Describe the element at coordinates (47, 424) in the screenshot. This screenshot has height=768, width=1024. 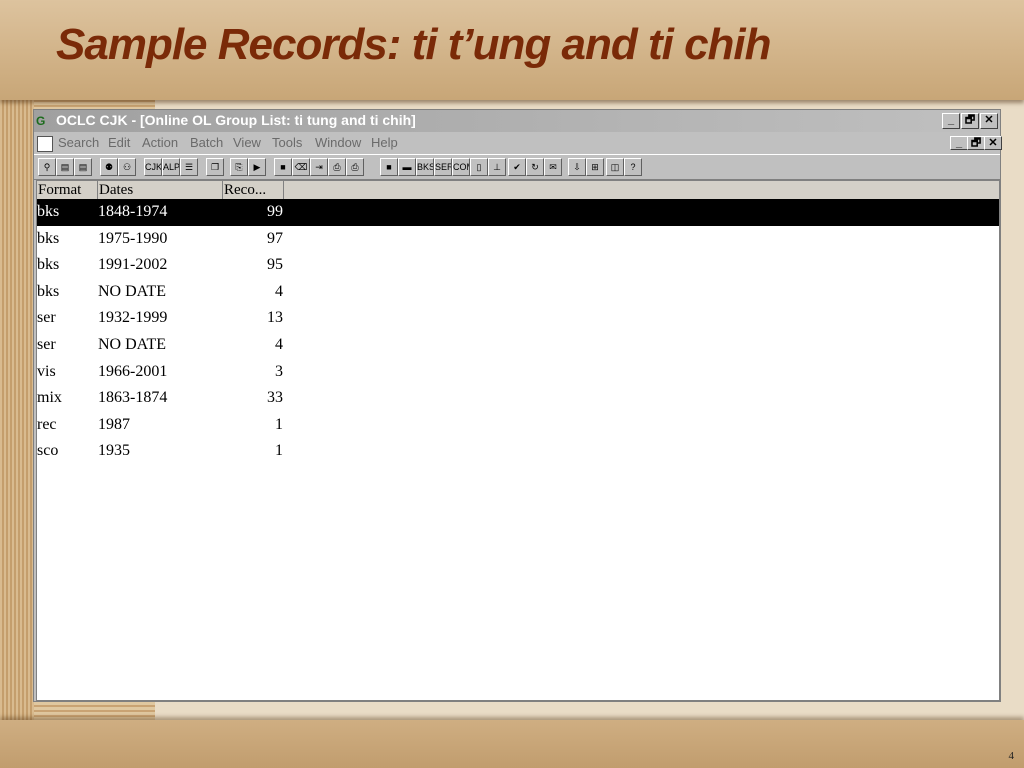
I see `row-format: rec` at that location.